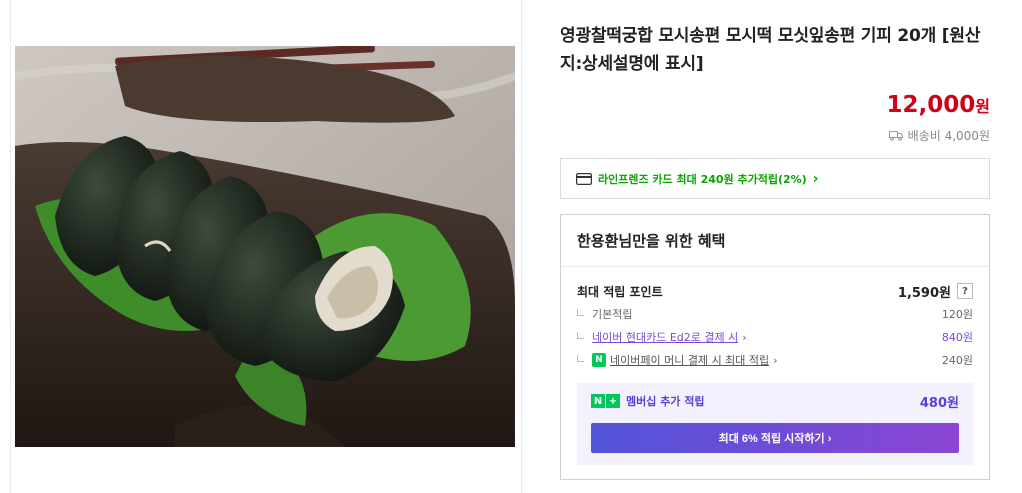  Describe the element at coordinates (895, 135) in the screenshot. I see `truck-icon` at that location.